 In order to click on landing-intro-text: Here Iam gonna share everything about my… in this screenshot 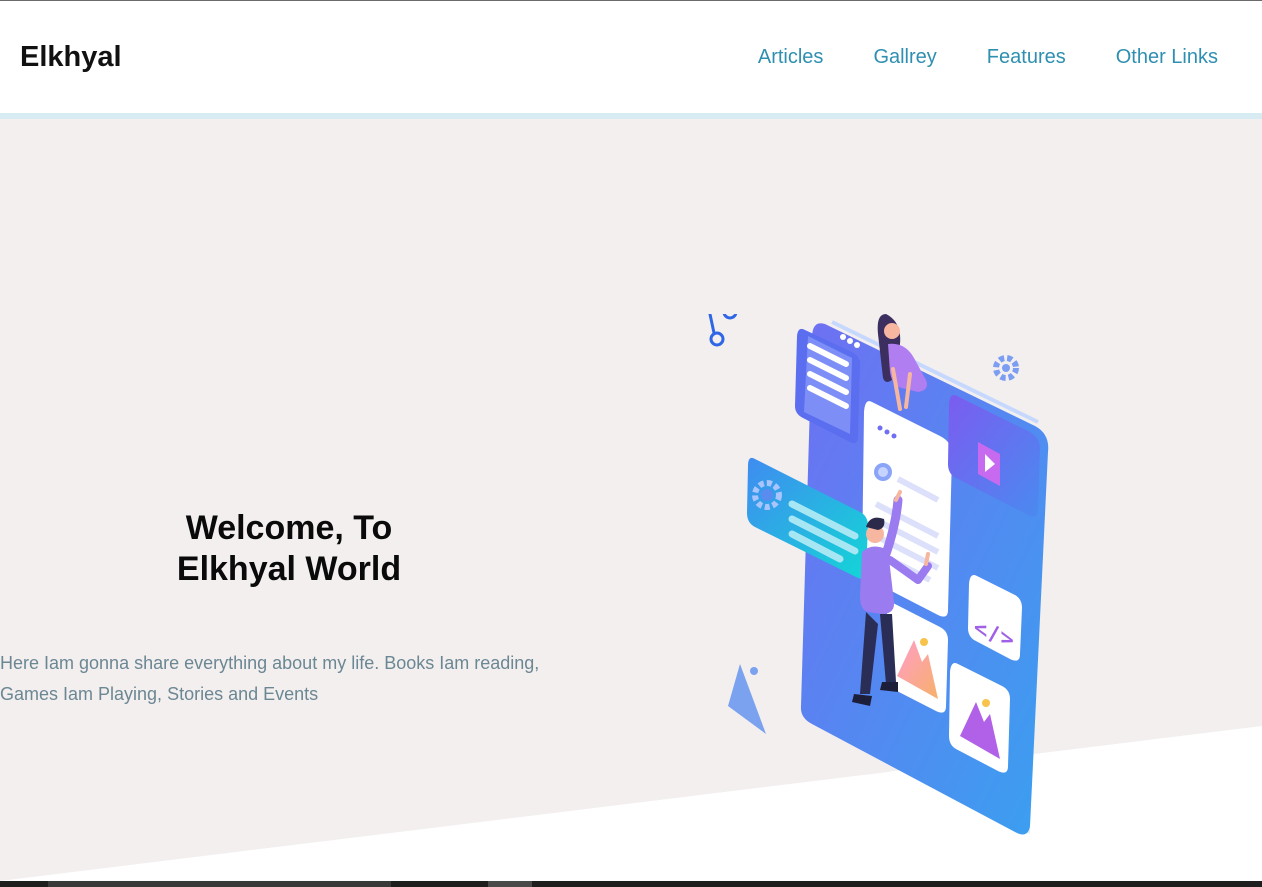, I will do `click(270, 678)`.